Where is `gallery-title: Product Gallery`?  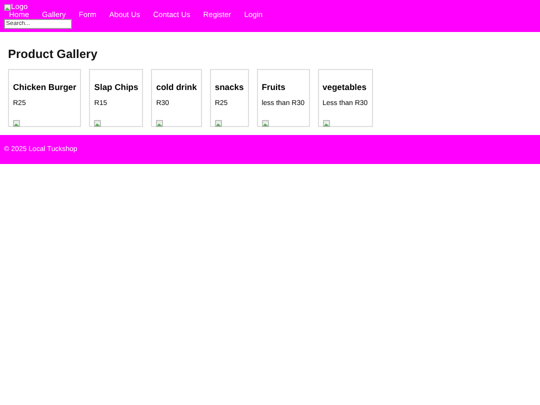
gallery-title: Product Gallery is located at coordinates (53, 54).